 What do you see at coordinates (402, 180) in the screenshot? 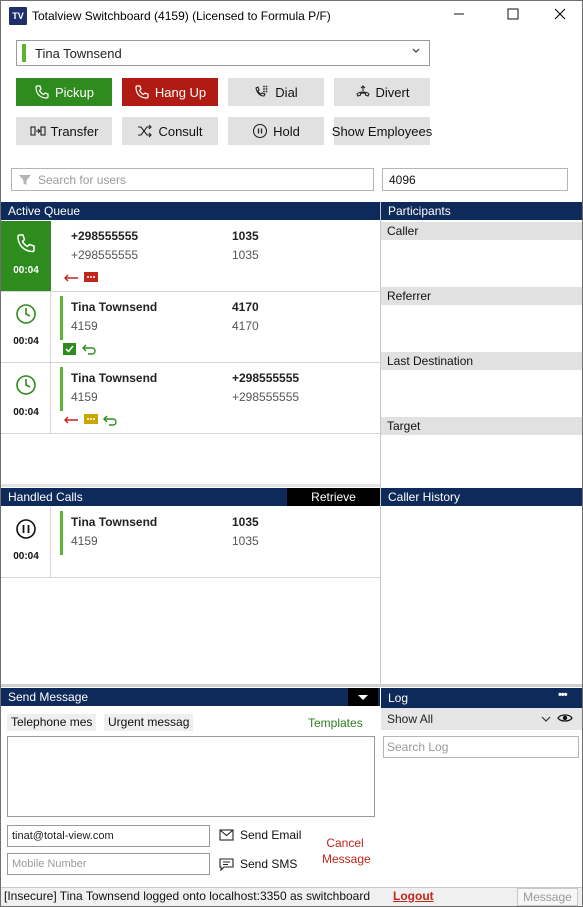
I see `extension-value: 4096` at bounding box center [402, 180].